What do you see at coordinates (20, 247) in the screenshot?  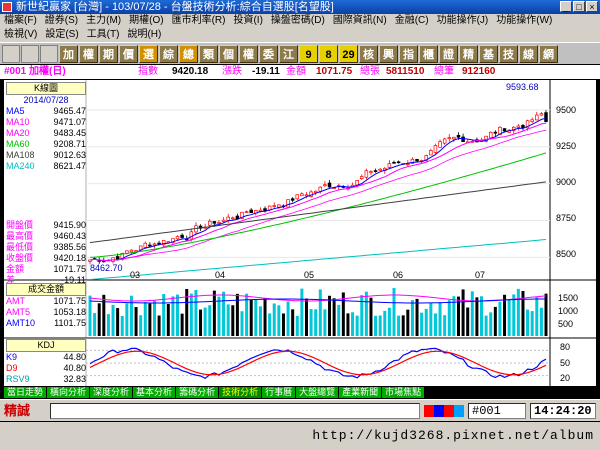 I see `ohlc-label: 最低價` at bounding box center [20, 247].